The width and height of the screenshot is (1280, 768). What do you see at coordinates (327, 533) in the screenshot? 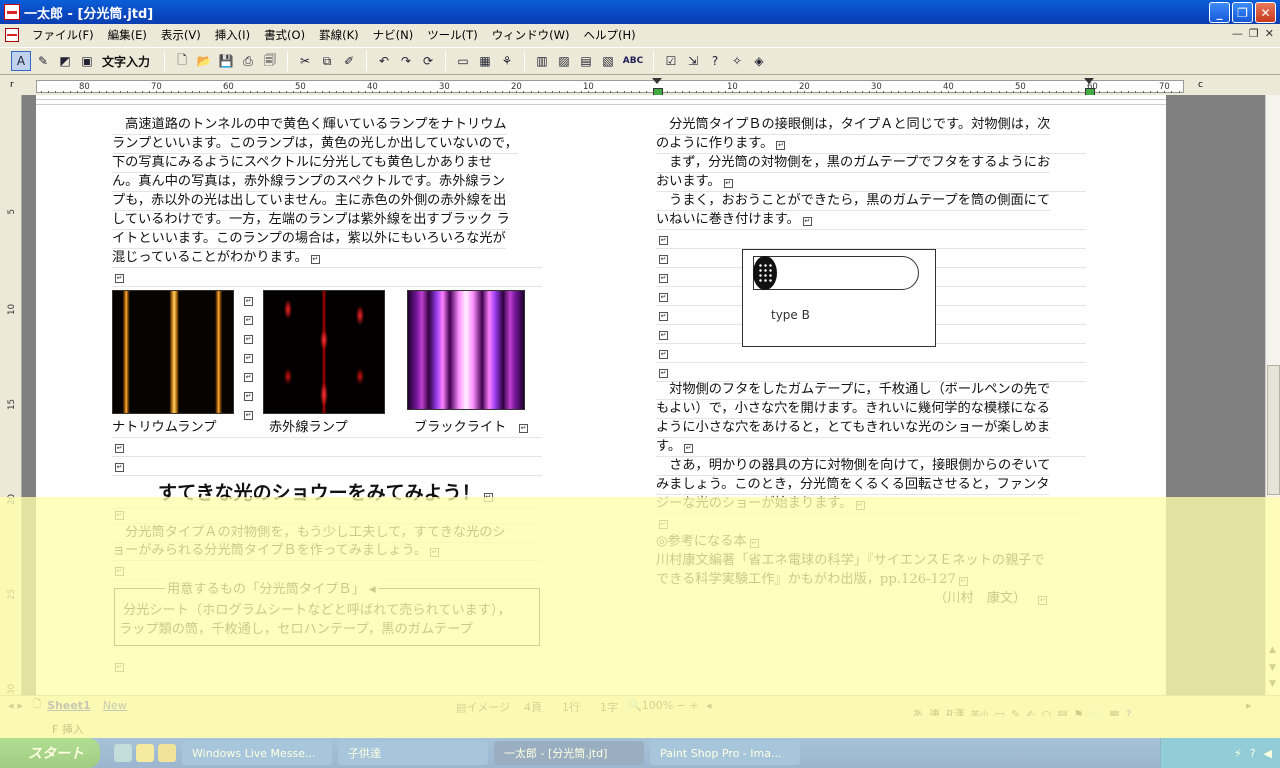
I see `text-line: 分光筒タイプＡの対物側を，もう少し工夫して，すてきな光のシ` at bounding box center [327, 533].